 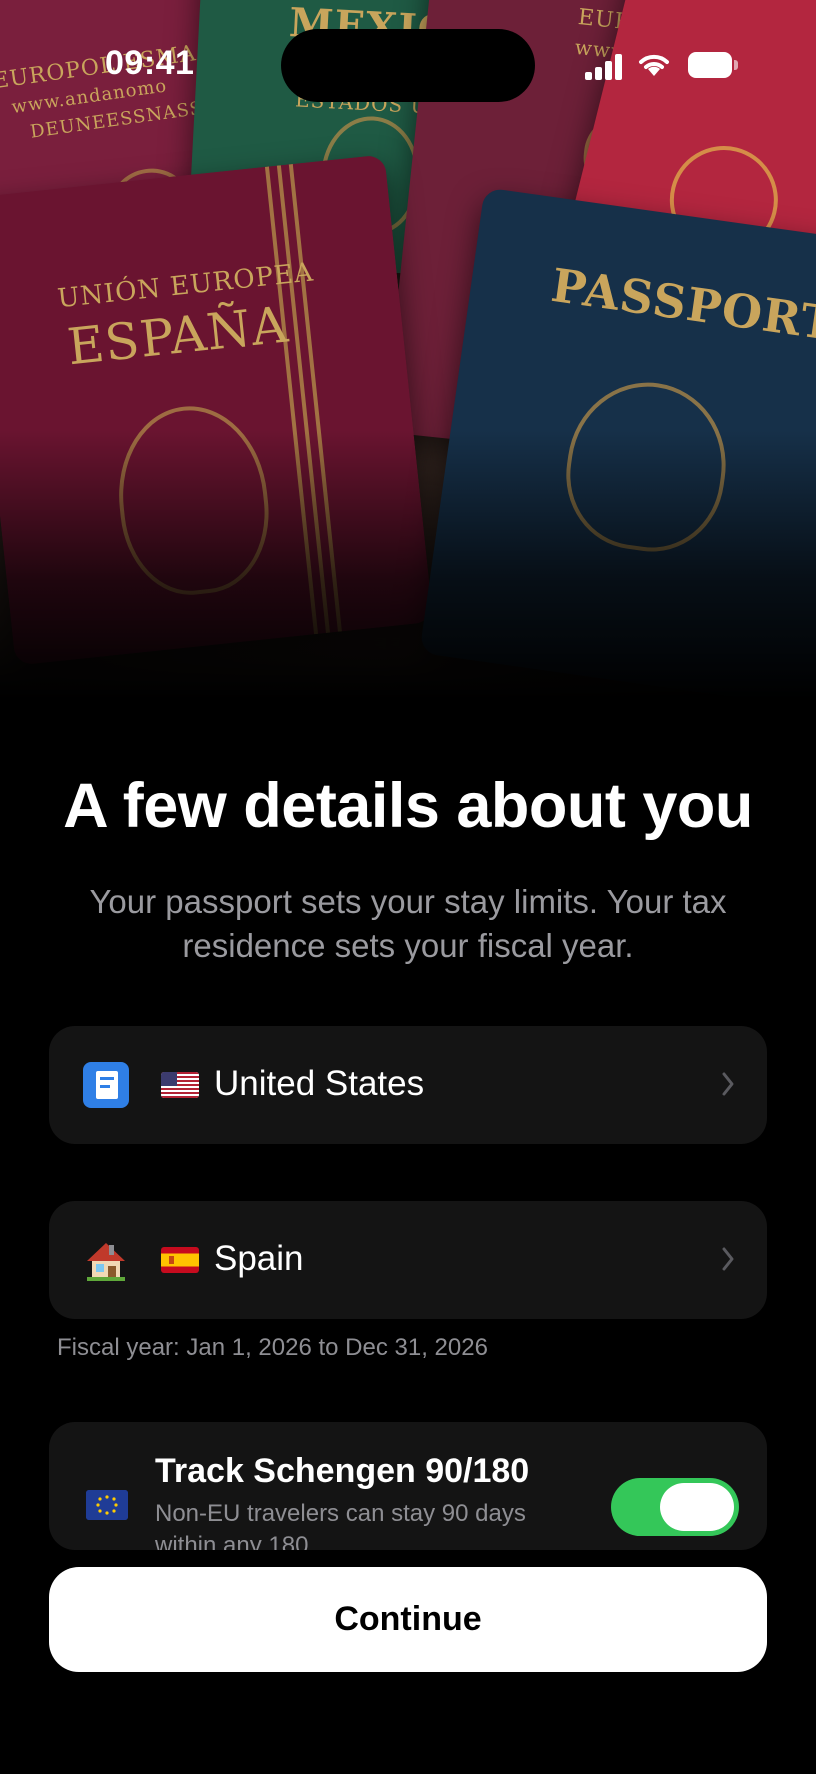 What do you see at coordinates (180, 1260) in the screenshot?
I see `spain-flag-icon` at bounding box center [180, 1260].